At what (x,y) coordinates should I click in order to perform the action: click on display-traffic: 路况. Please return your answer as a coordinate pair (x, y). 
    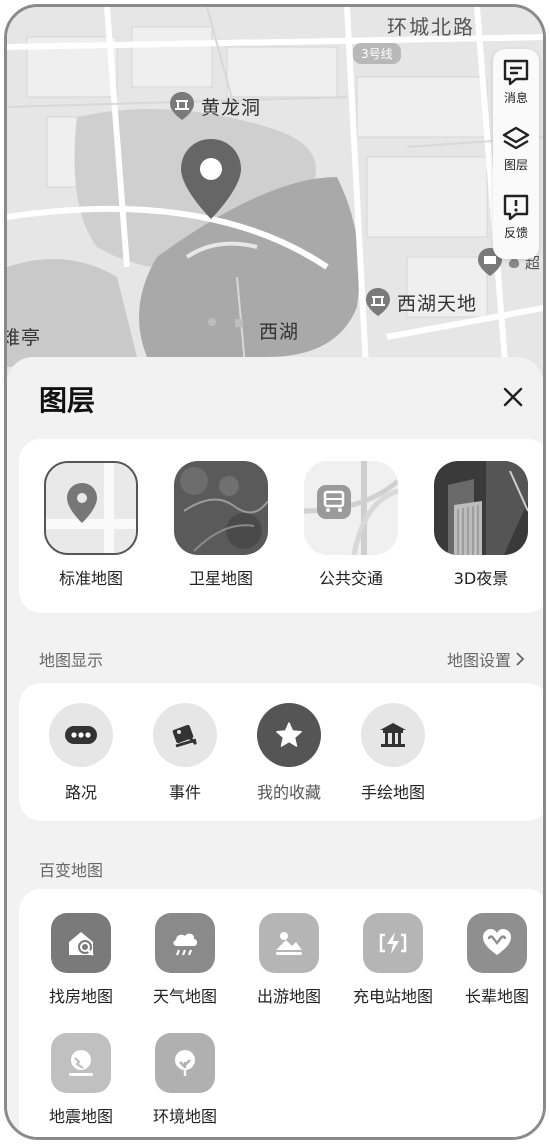
    Looking at the image, I should click on (81, 753).